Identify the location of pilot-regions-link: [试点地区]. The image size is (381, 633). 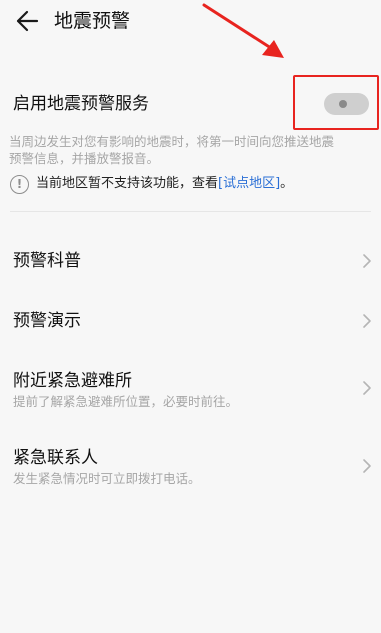
(249, 183).